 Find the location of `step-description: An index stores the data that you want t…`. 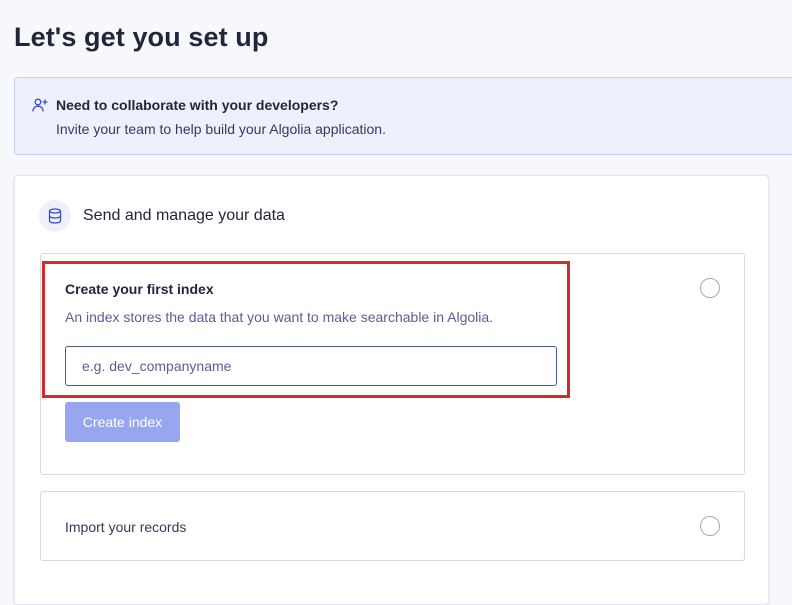

step-description: An index stores the data that you want t… is located at coordinates (279, 317).